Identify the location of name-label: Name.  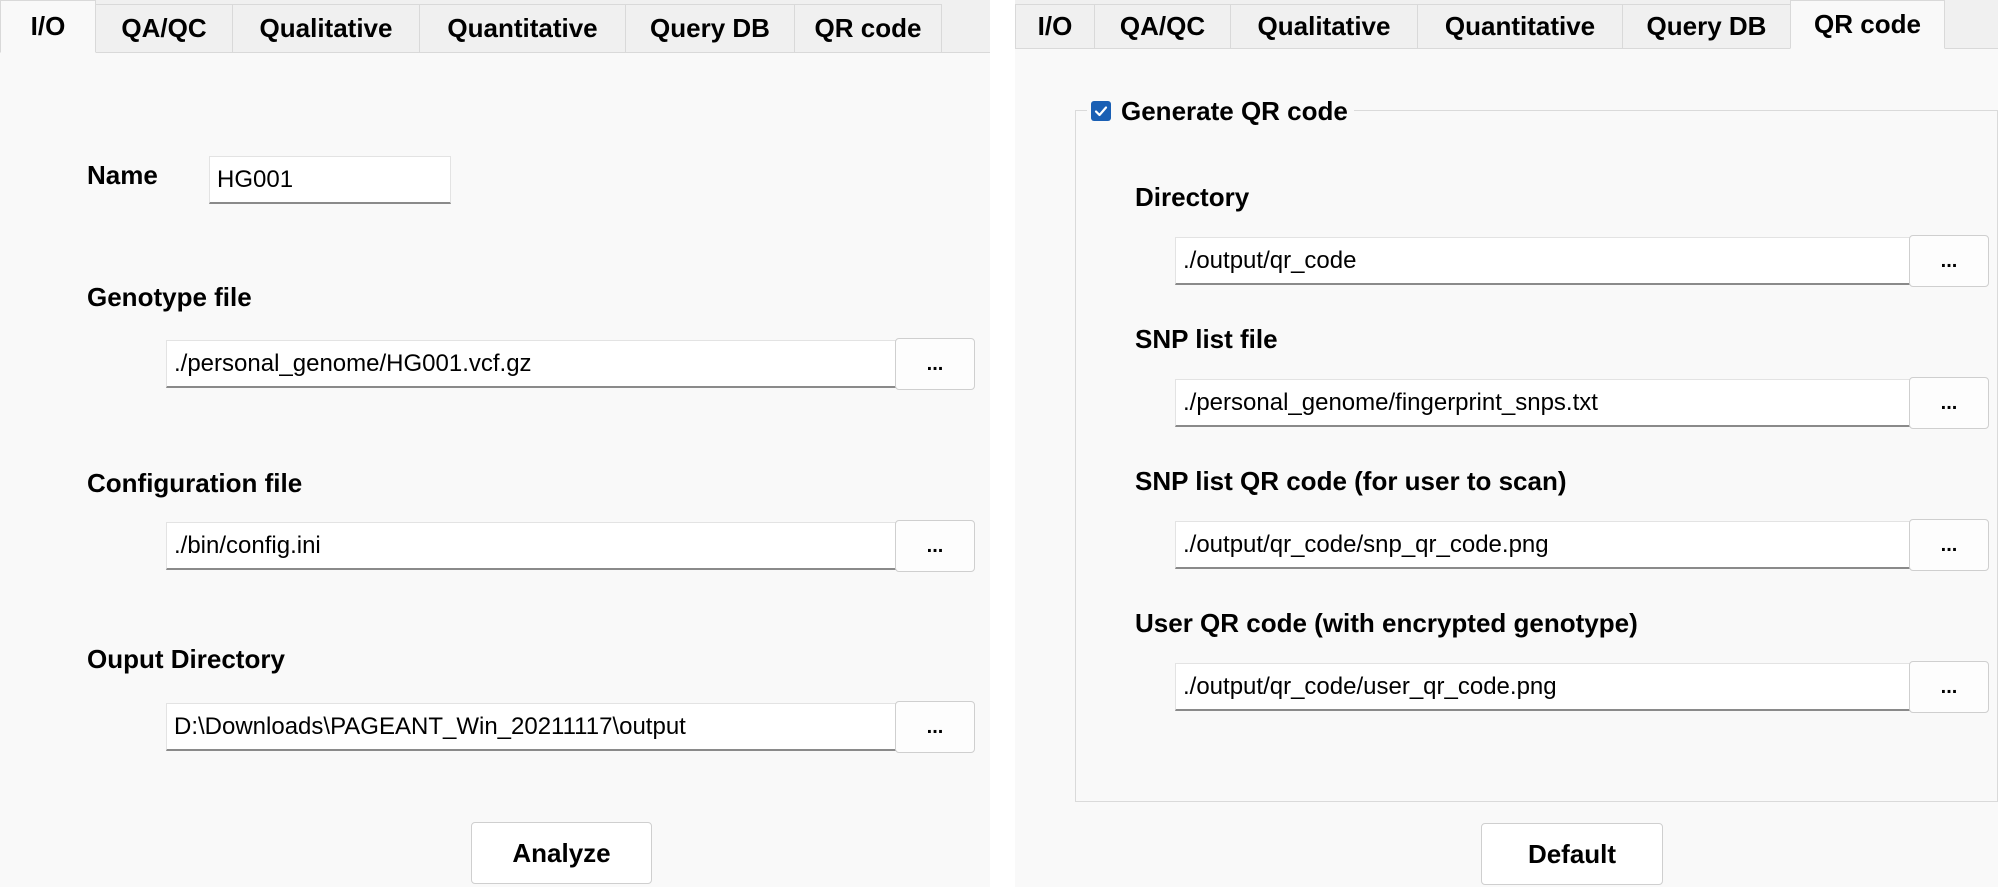
(122, 175).